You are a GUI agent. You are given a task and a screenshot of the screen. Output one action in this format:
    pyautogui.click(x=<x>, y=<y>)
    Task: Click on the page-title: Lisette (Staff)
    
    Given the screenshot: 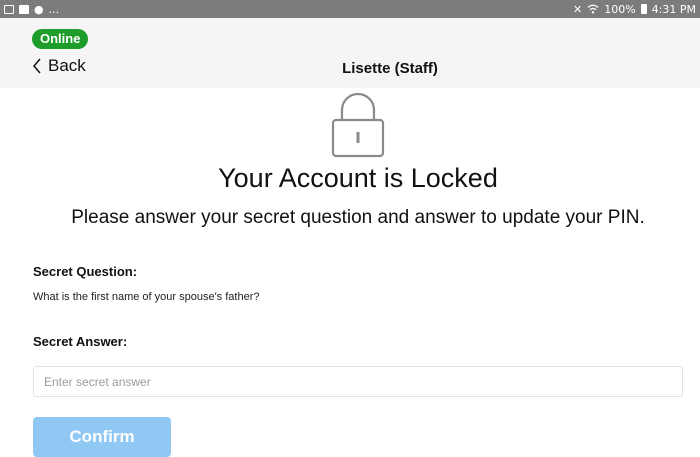 What is the action you would take?
    pyautogui.click(x=390, y=68)
    